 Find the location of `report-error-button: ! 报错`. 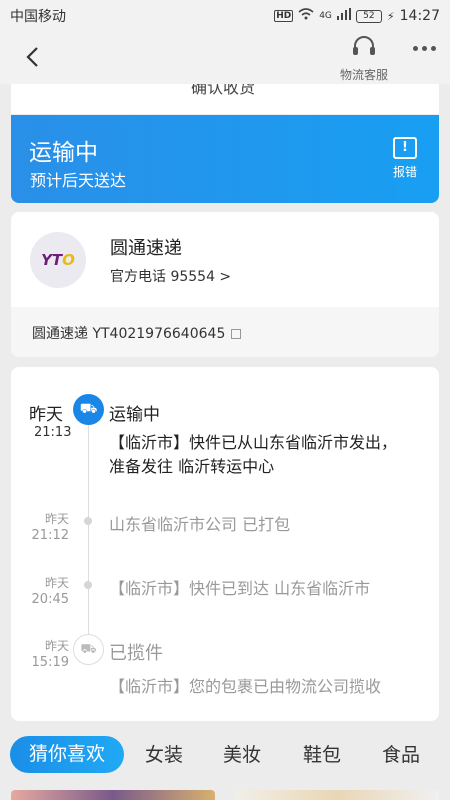

report-error-button: ! 报错 is located at coordinates (404, 158).